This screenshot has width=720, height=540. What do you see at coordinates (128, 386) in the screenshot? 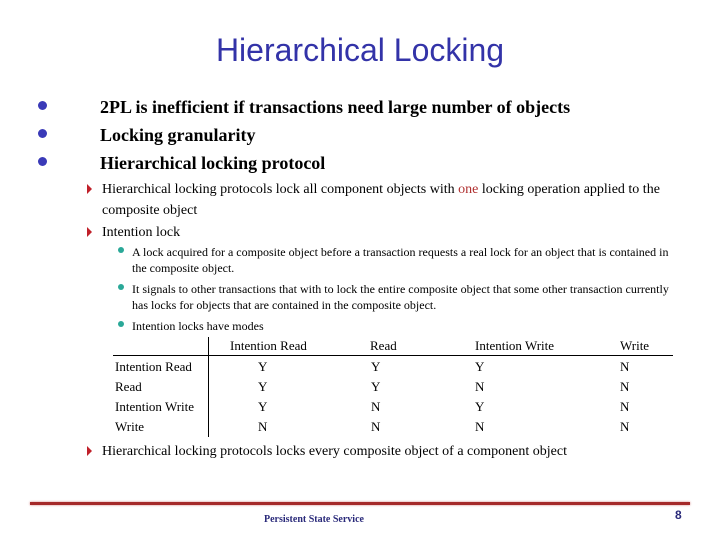
I see `row-header: Read` at bounding box center [128, 386].